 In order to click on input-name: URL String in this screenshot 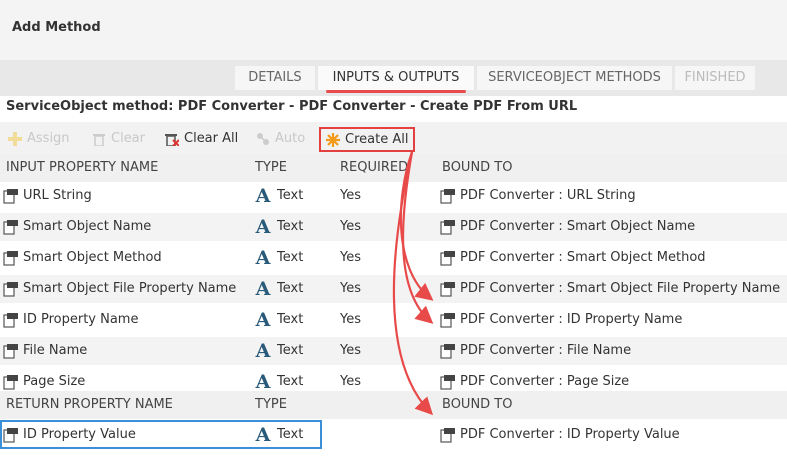, I will do `click(57, 195)`.